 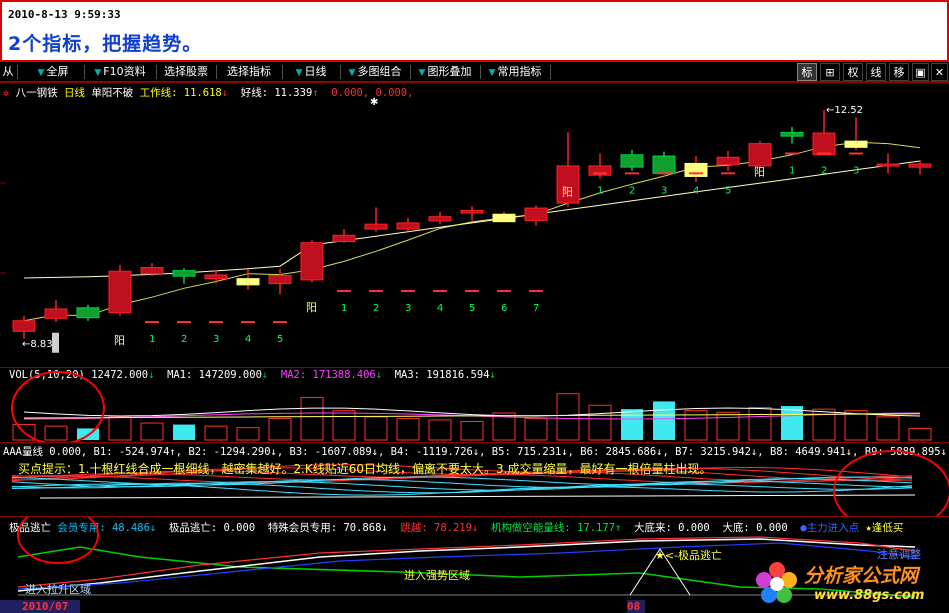 What do you see at coordinates (792, 171) in the screenshot?
I see `count4-label: 1` at bounding box center [792, 171].